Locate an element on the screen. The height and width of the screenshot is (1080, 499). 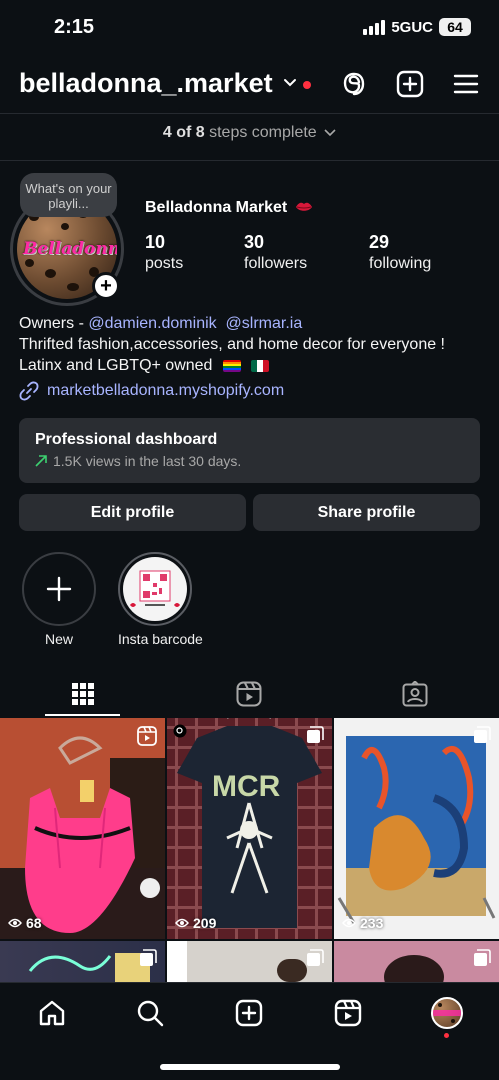
bio-prefix: Owners - is located at coordinates (54, 323).